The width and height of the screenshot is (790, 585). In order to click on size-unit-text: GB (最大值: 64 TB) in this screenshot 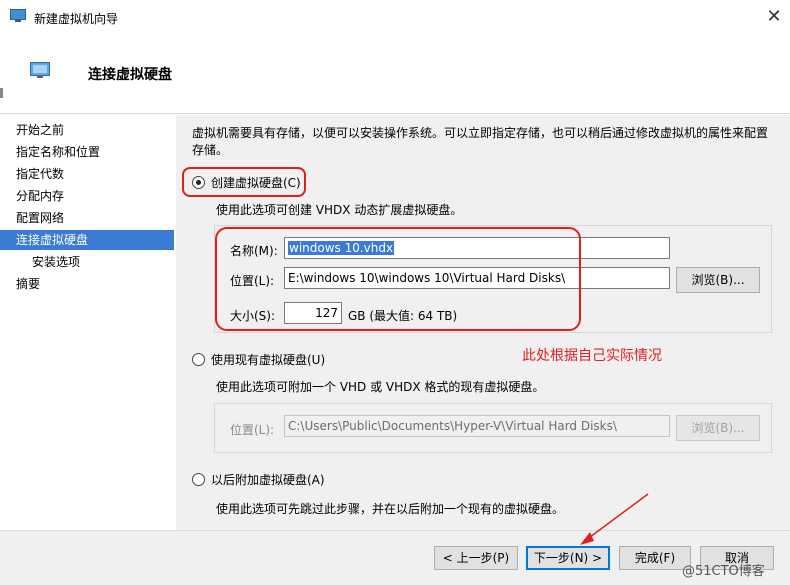, I will do `click(403, 316)`.